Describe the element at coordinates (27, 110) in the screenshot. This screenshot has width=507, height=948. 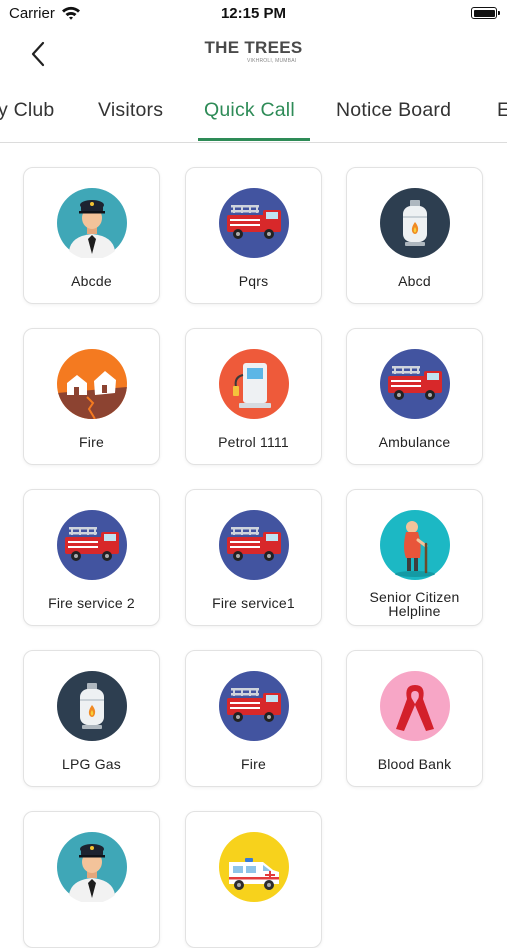
I see `tab-community-club: y Club` at that location.